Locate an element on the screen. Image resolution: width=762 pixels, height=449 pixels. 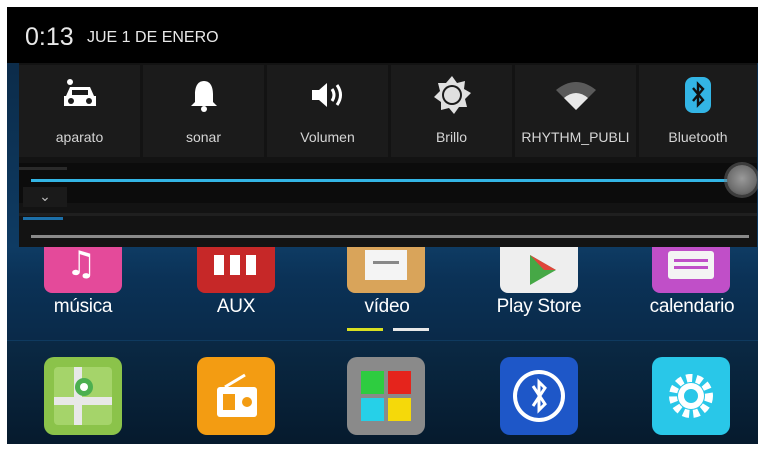
qs-label-sound: sonar is located at coordinates (203, 137).